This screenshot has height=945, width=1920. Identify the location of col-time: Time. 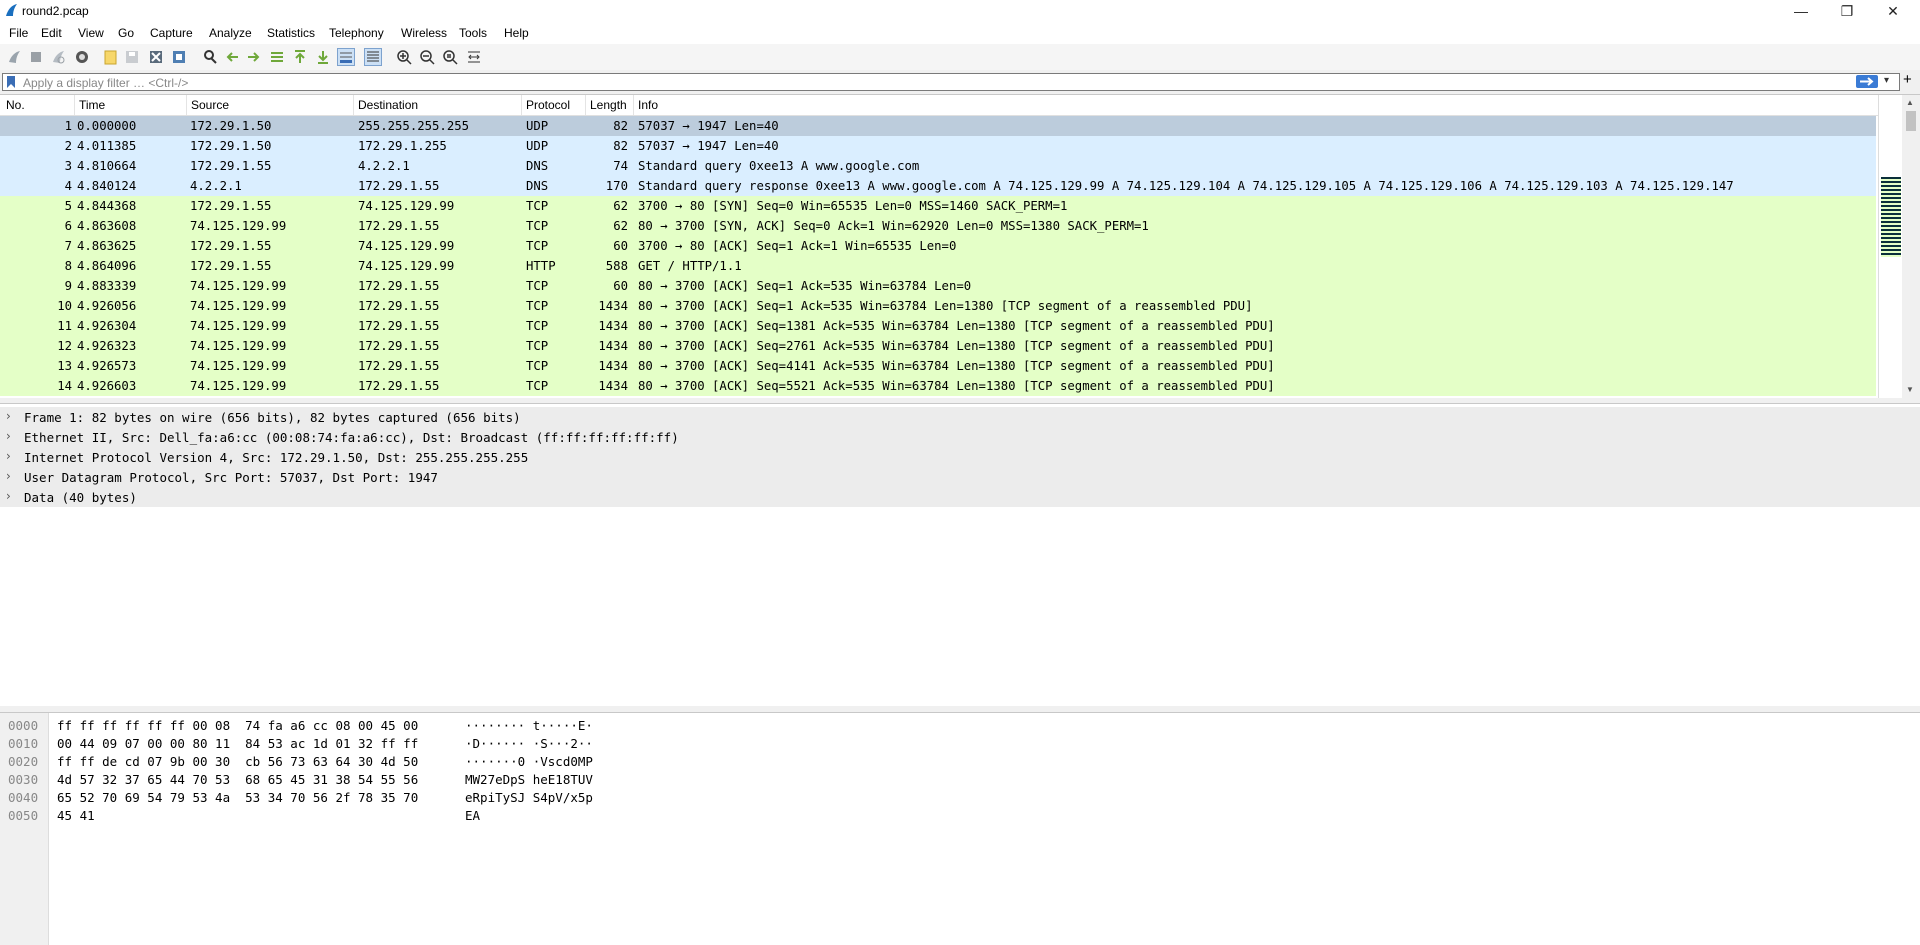
(92, 105).